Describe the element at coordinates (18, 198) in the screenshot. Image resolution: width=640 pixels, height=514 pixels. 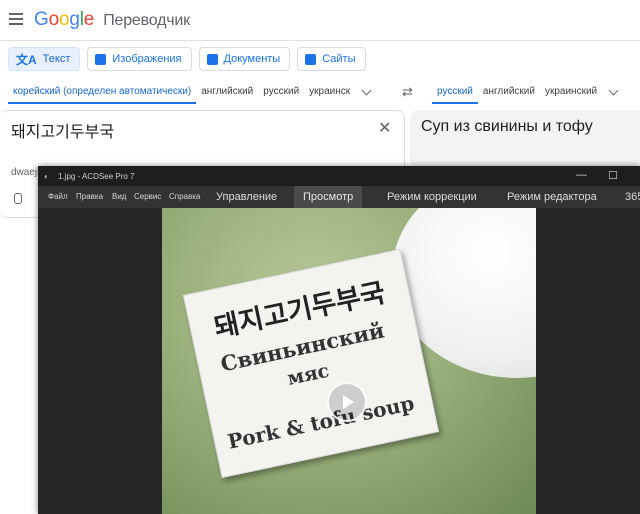
I see `microphone-icon` at that location.